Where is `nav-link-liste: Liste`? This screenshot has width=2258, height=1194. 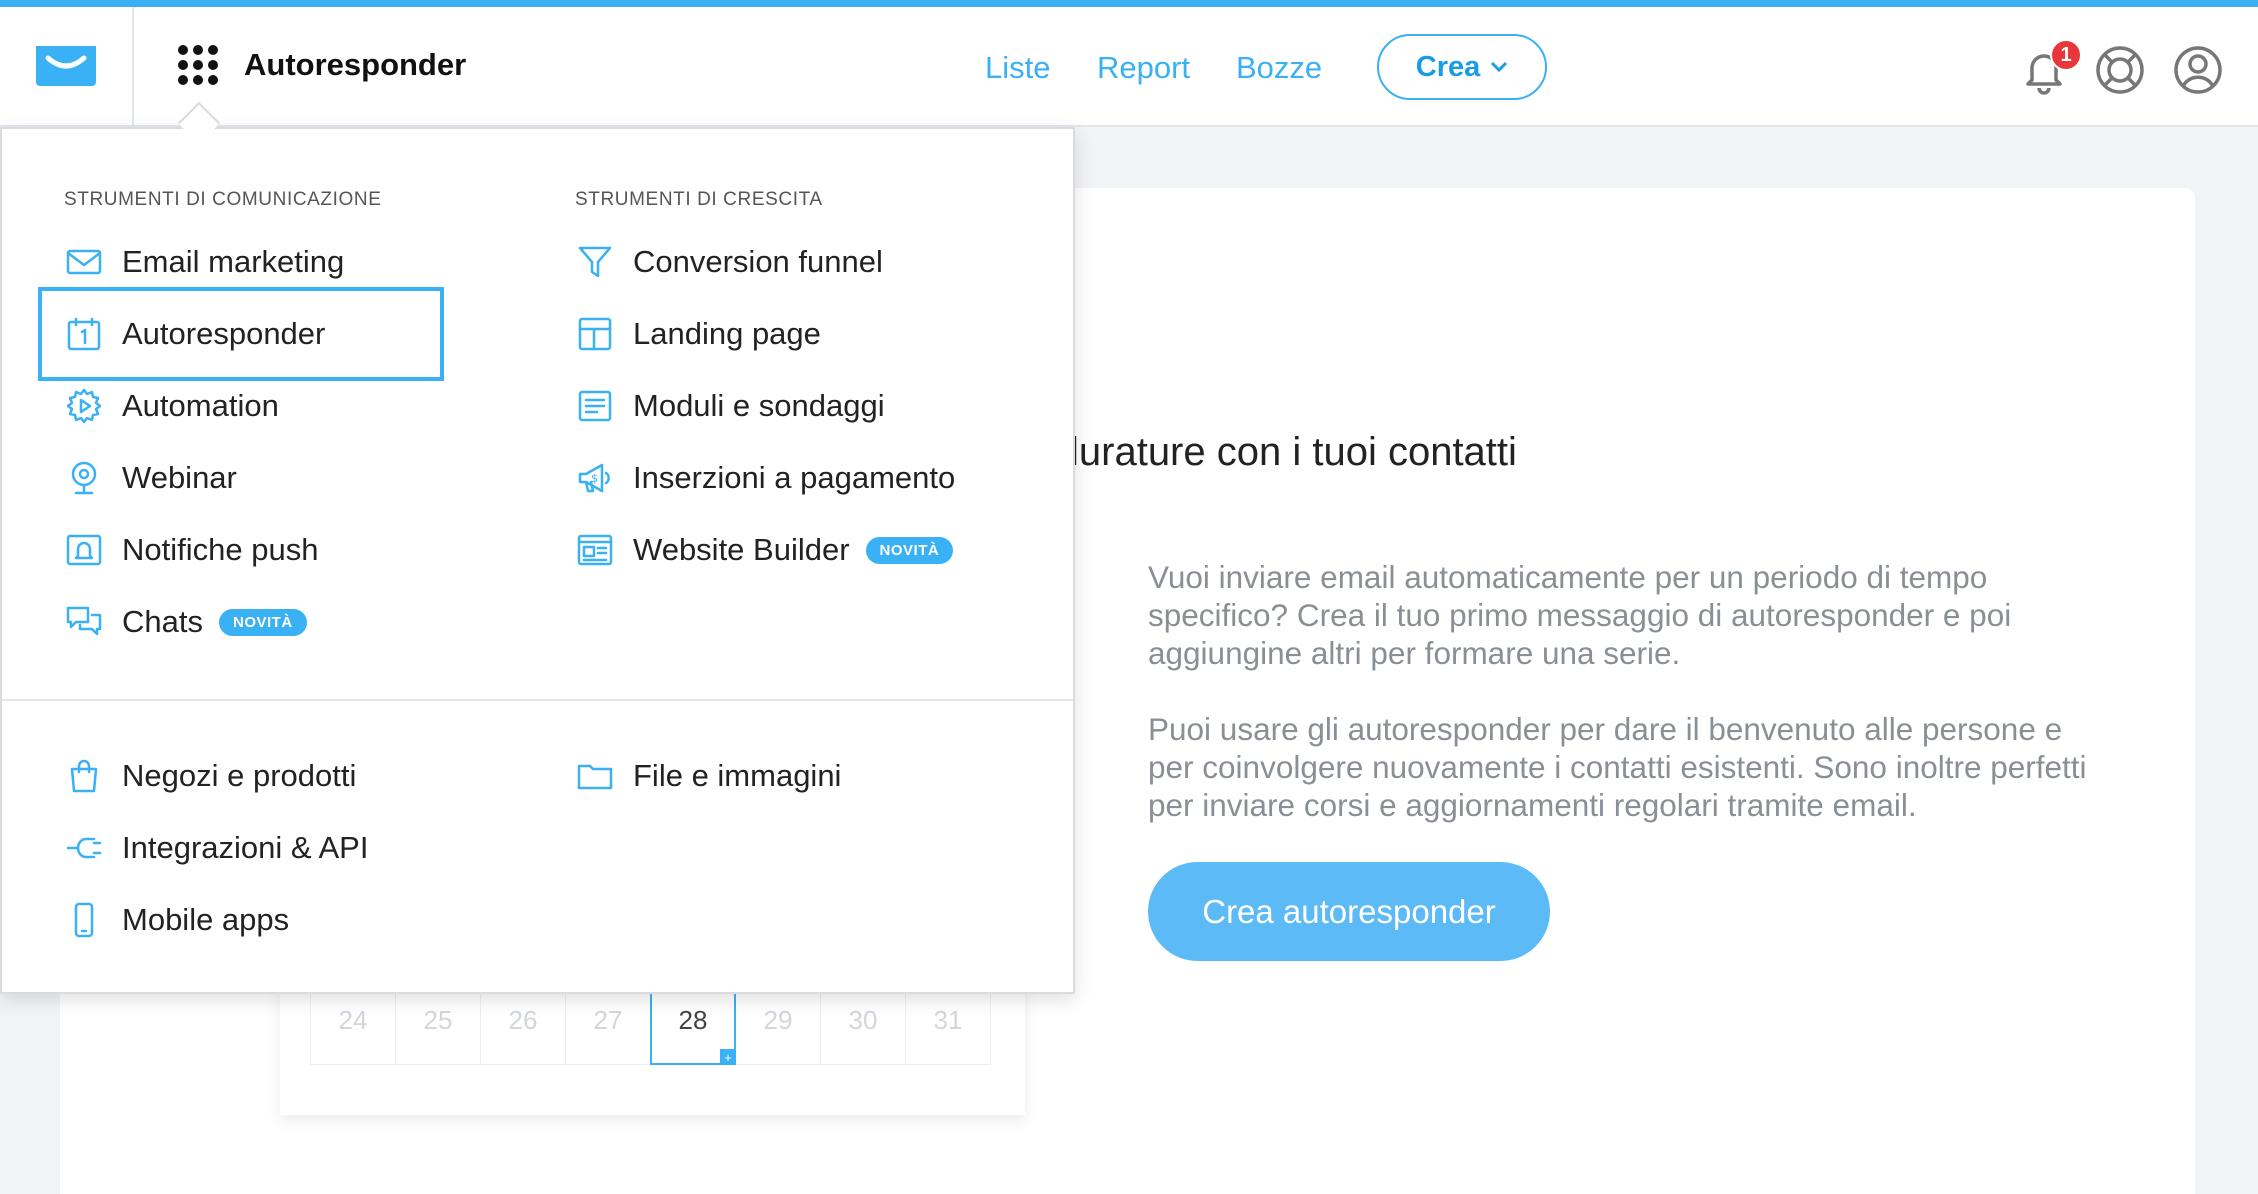
nav-link-liste: Liste is located at coordinates (1017, 68).